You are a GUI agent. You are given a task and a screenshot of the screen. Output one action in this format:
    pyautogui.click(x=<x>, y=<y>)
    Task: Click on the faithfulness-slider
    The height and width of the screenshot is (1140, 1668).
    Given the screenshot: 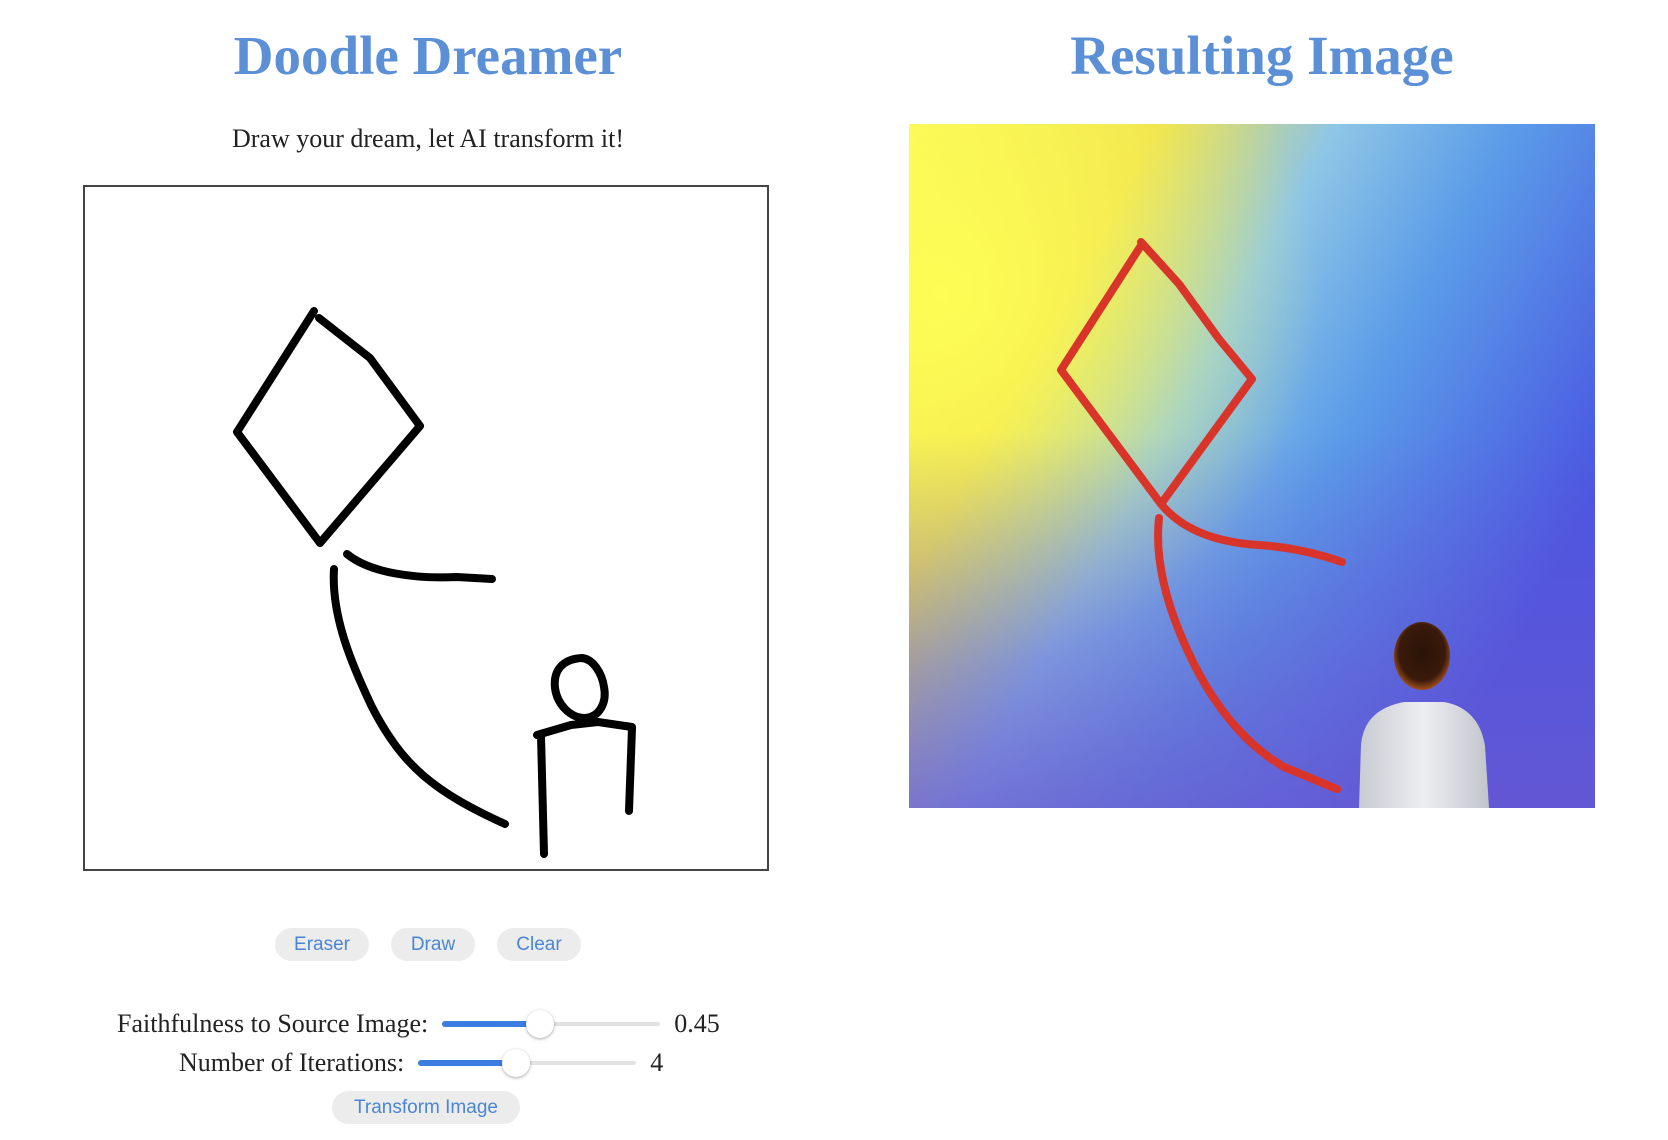 What is the action you would take?
    pyautogui.click(x=551, y=1024)
    